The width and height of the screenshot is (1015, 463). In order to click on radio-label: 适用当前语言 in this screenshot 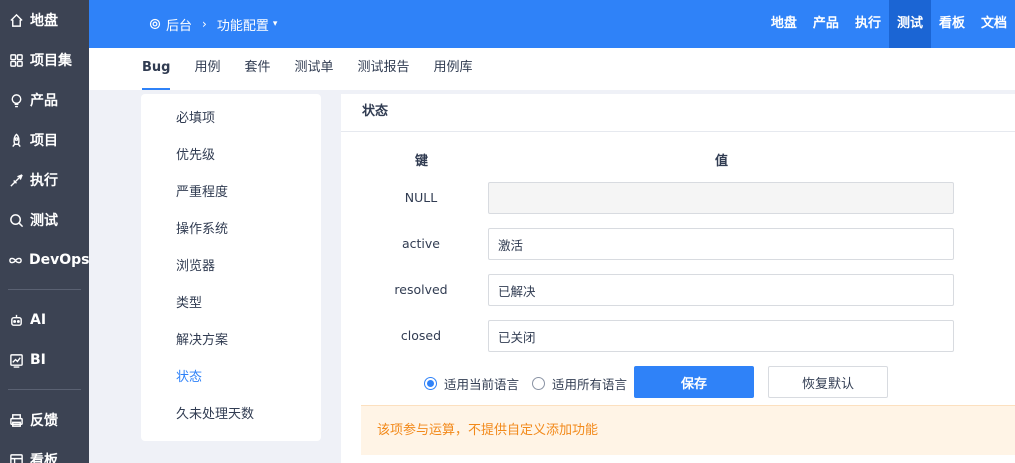, I will do `click(482, 384)`.